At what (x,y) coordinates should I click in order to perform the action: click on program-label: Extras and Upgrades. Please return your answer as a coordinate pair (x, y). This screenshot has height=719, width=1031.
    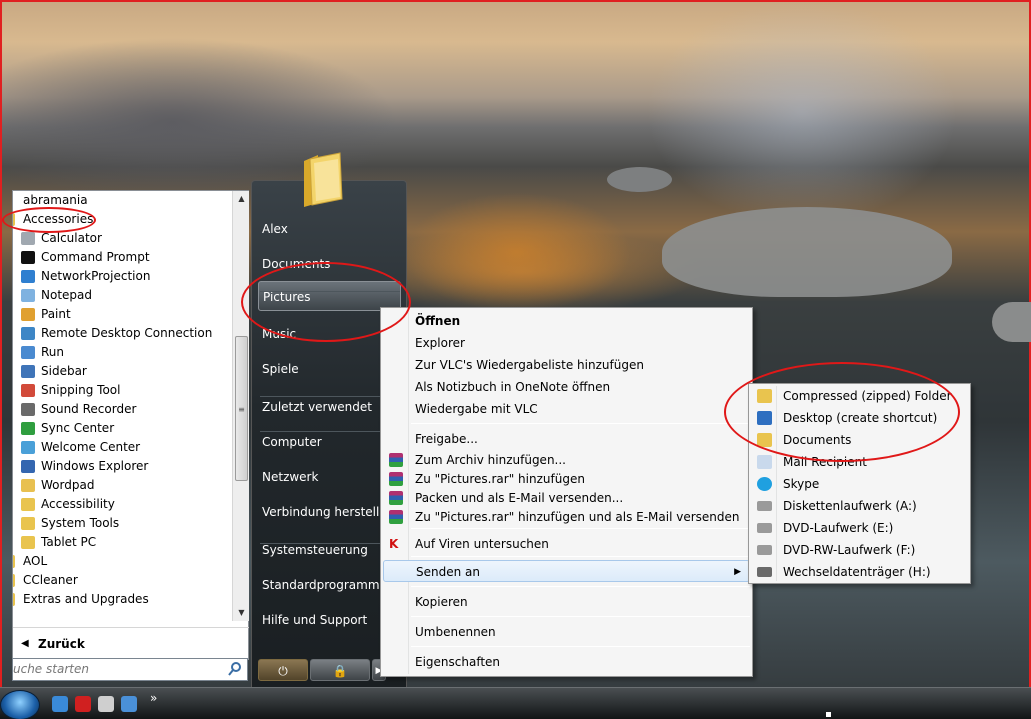
    Looking at the image, I should click on (86, 599).